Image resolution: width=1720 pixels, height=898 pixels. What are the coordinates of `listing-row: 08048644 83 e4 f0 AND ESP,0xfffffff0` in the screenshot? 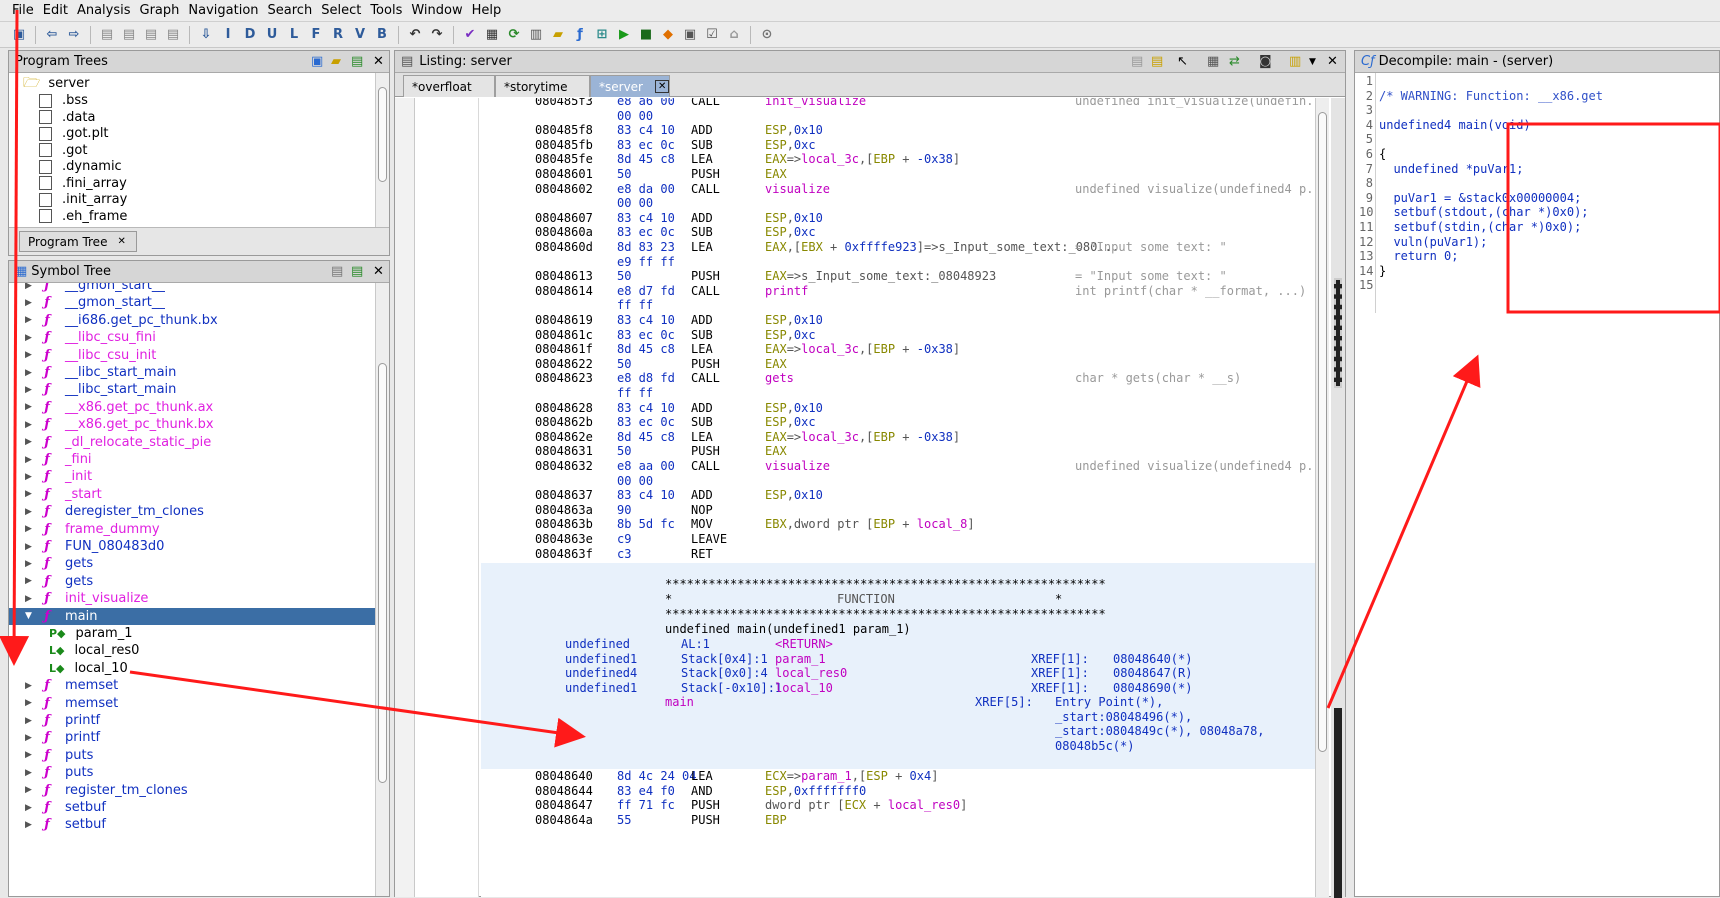 It's located at (898, 791).